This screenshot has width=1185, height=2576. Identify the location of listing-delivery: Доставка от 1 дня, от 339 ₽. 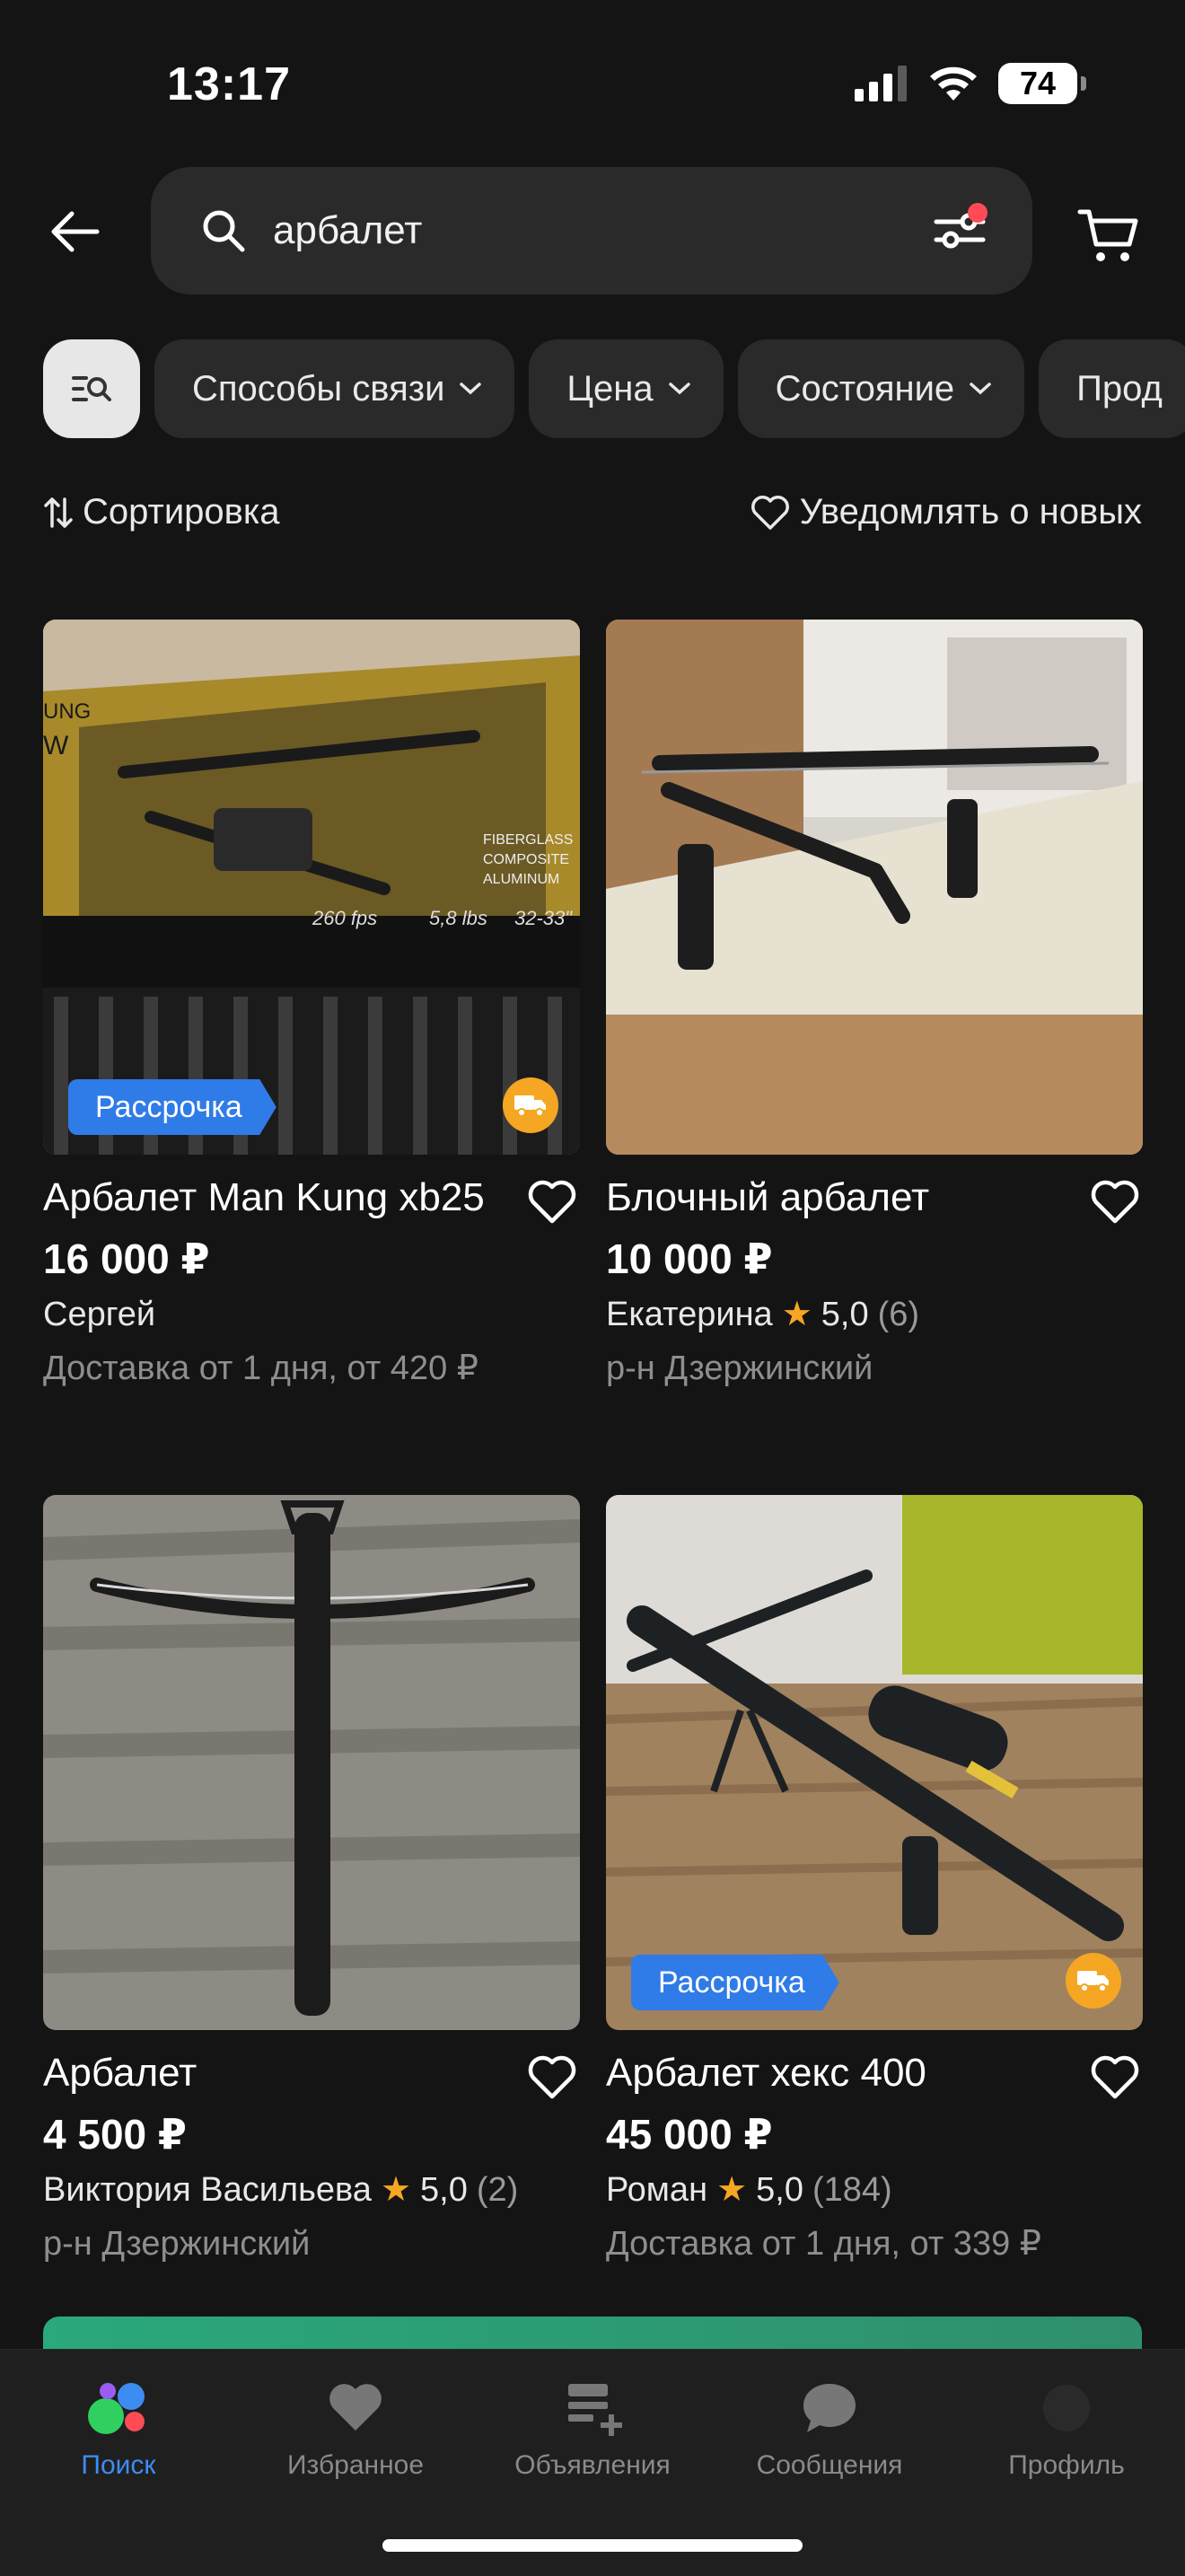
(823, 2244).